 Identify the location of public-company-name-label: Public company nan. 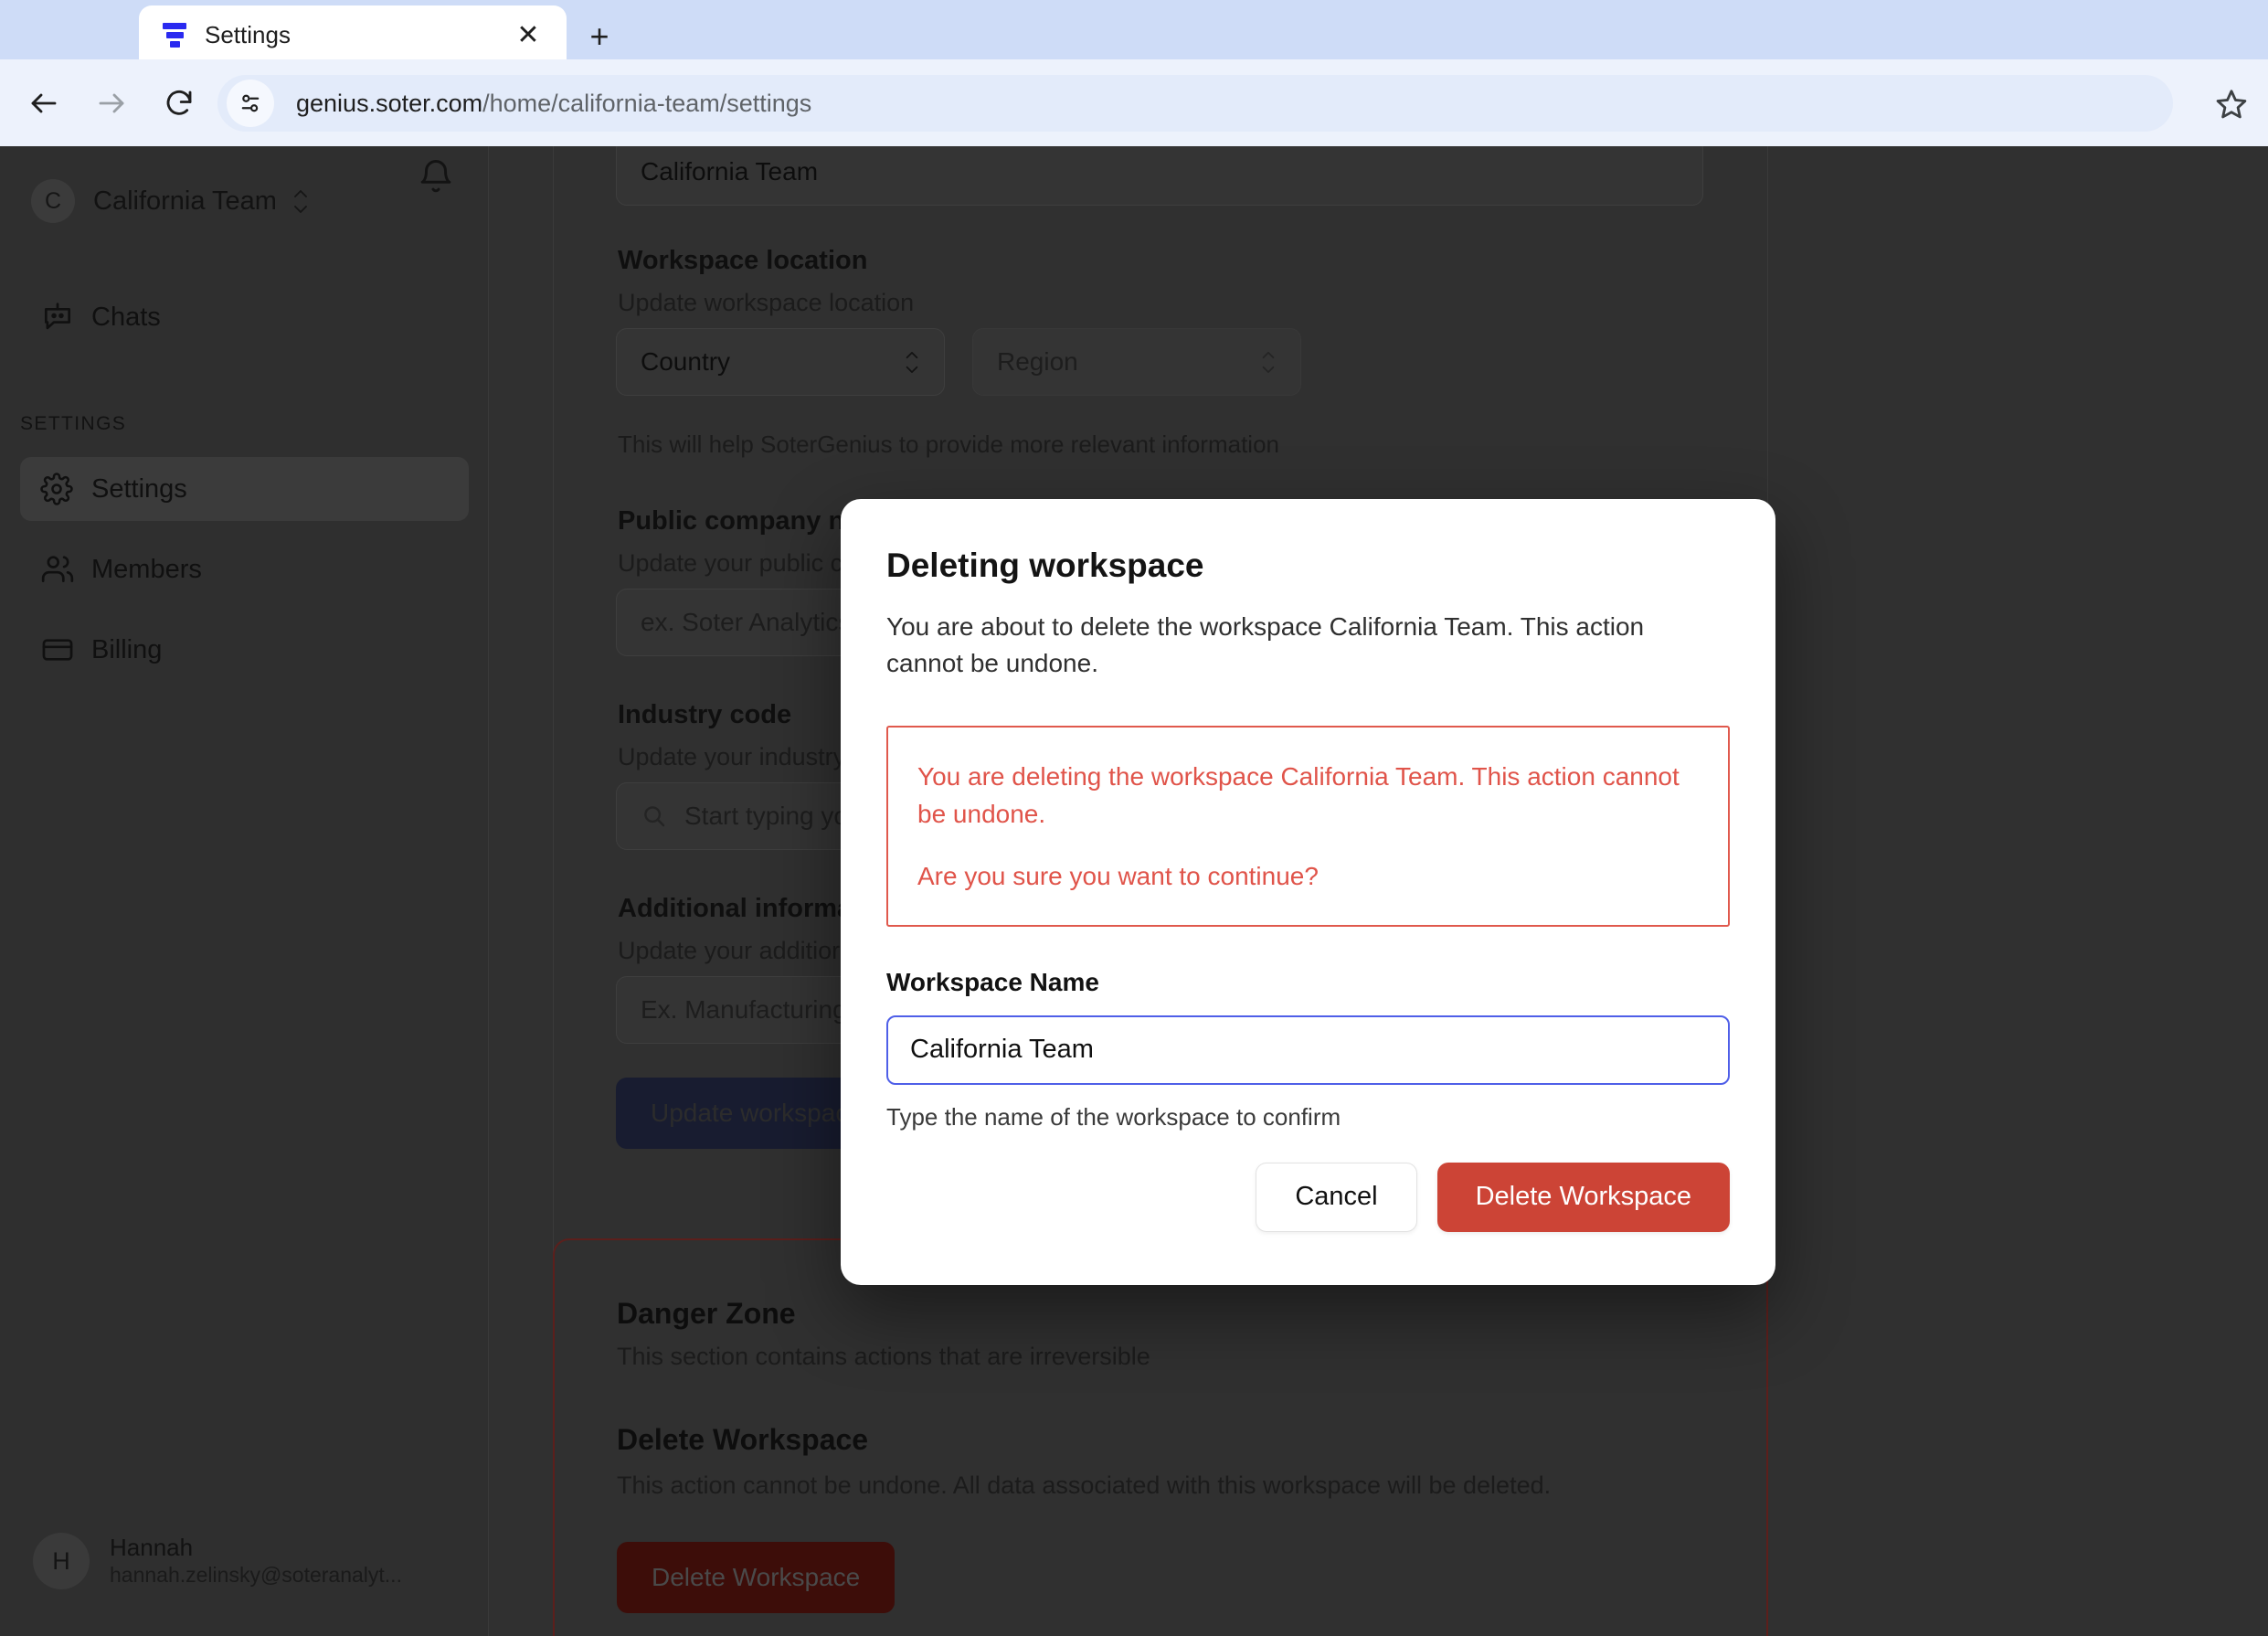
(746, 521).